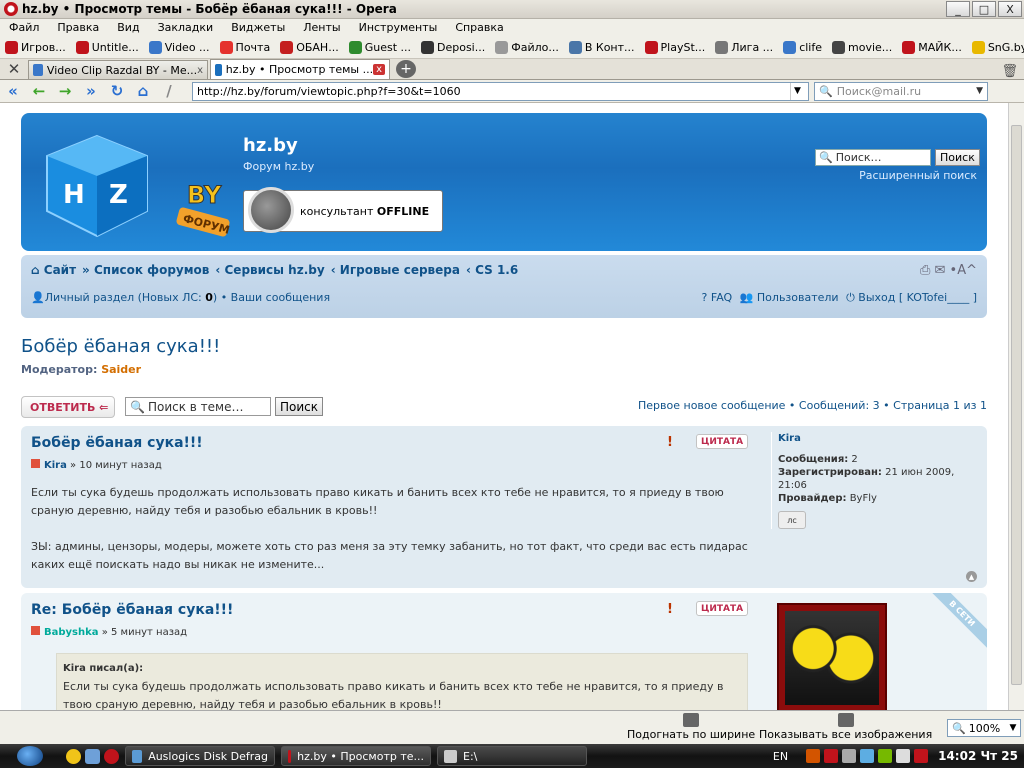 The image size is (1024, 768). What do you see at coordinates (979, 91) in the screenshot?
I see `search-dropdown-icon: ▼` at bounding box center [979, 91].